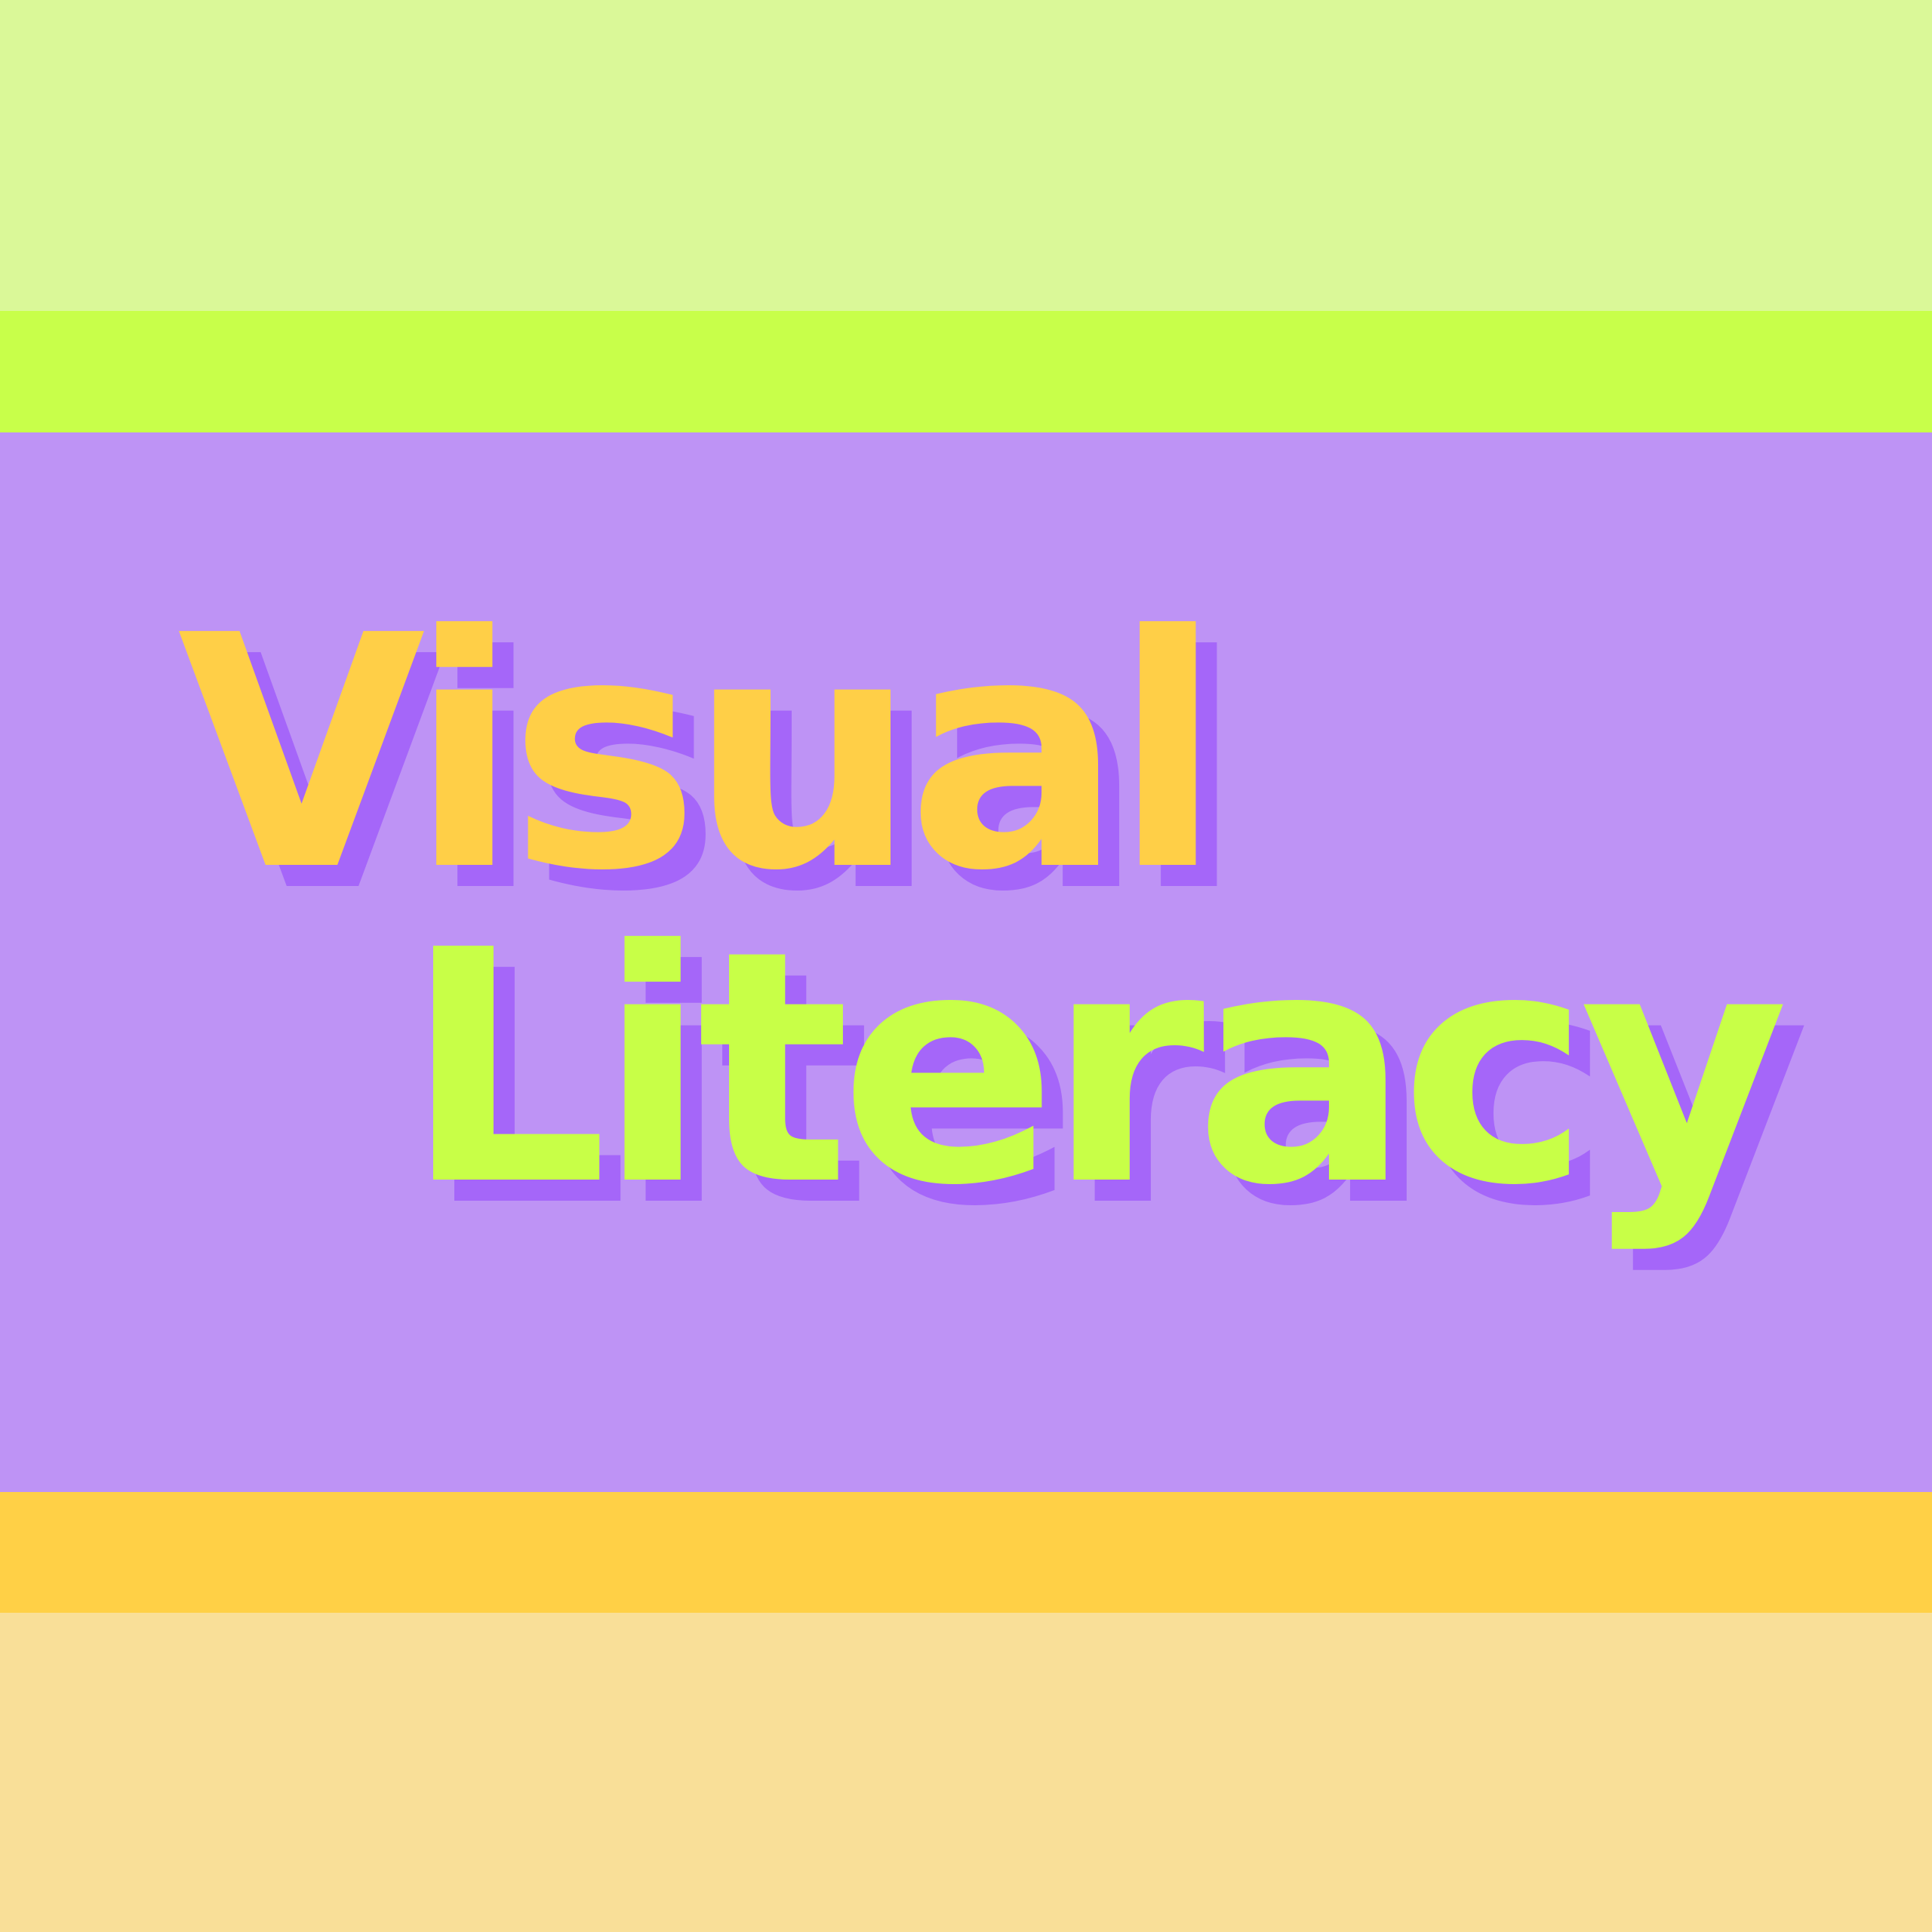  Describe the element at coordinates (966, 371) in the screenshot. I see `top-lime-band` at that location.